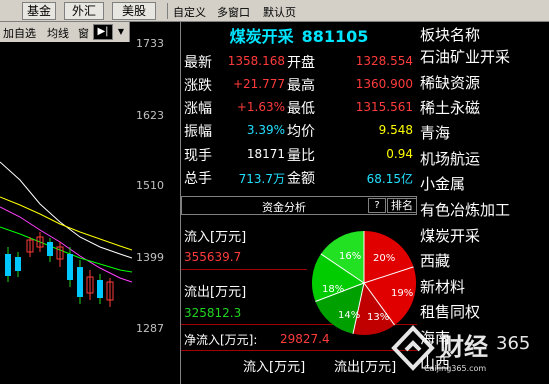 The height and width of the screenshot is (384, 549). Describe the element at coordinates (265, 154) in the screenshot. I see `quote-value: 18171` at that location.